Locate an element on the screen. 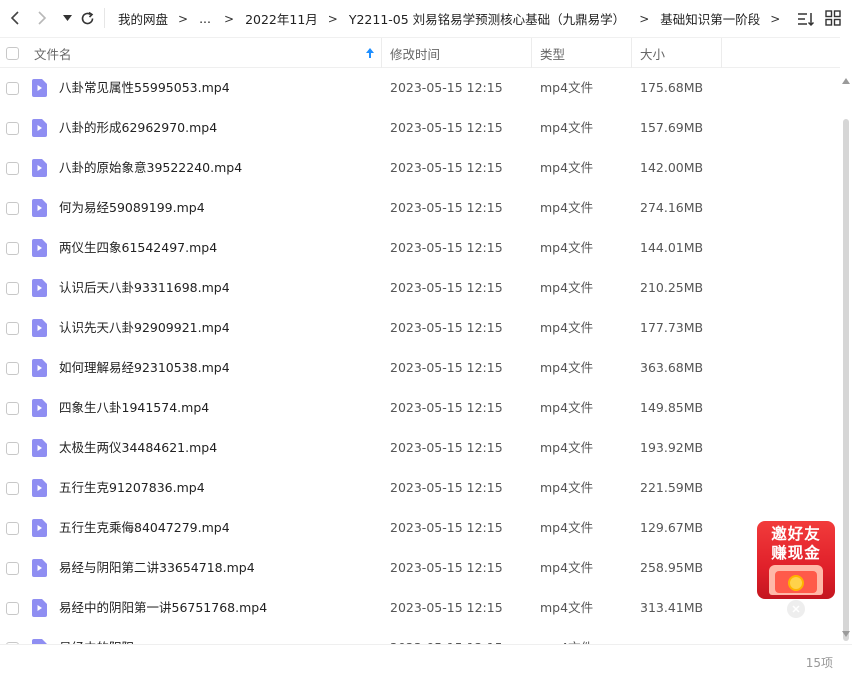 The image size is (852, 674). file-name: 八卦常见属性55995053.mp4 is located at coordinates (144, 88).